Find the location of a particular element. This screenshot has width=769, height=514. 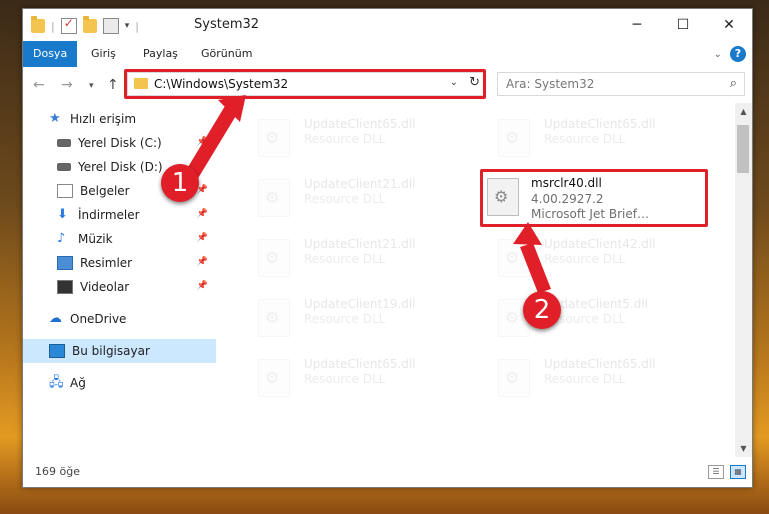

step-1-badge: 1 is located at coordinates (180, 183).